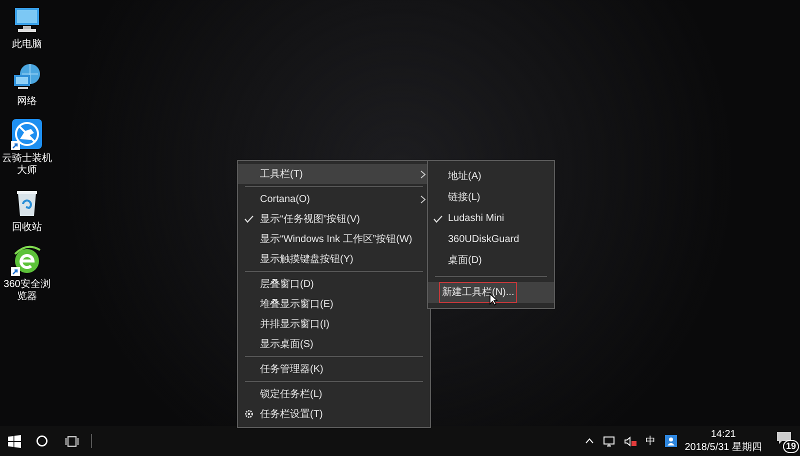 The height and width of the screenshot is (456, 800). What do you see at coordinates (27, 134) in the screenshot?
I see `horse-rider-icon` at bounding box center [27, 134].